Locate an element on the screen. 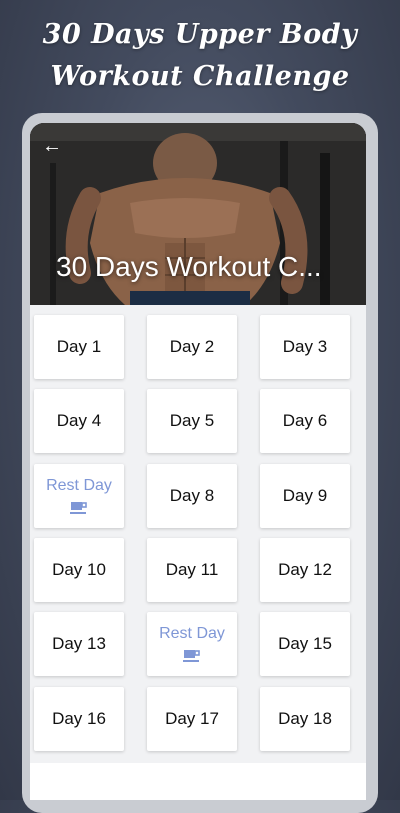  day-tile: Day 9 is located at coordinates (305, 496).